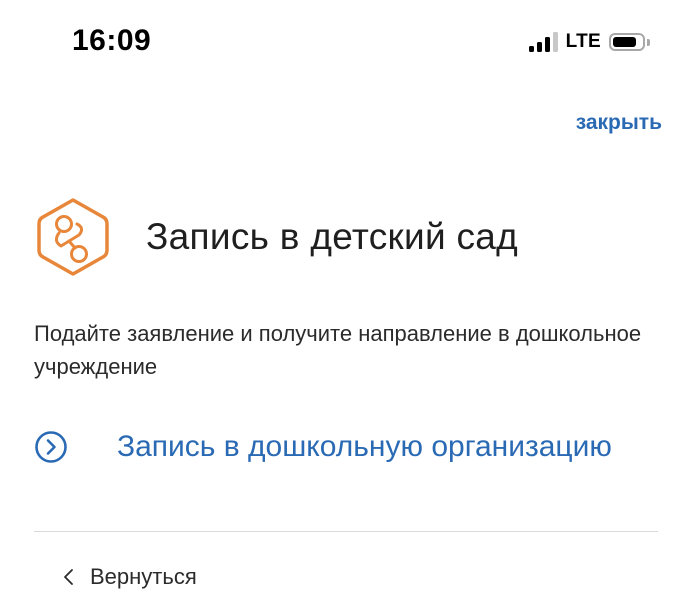  I want to click on network-type: LTE, so click(583, 41).